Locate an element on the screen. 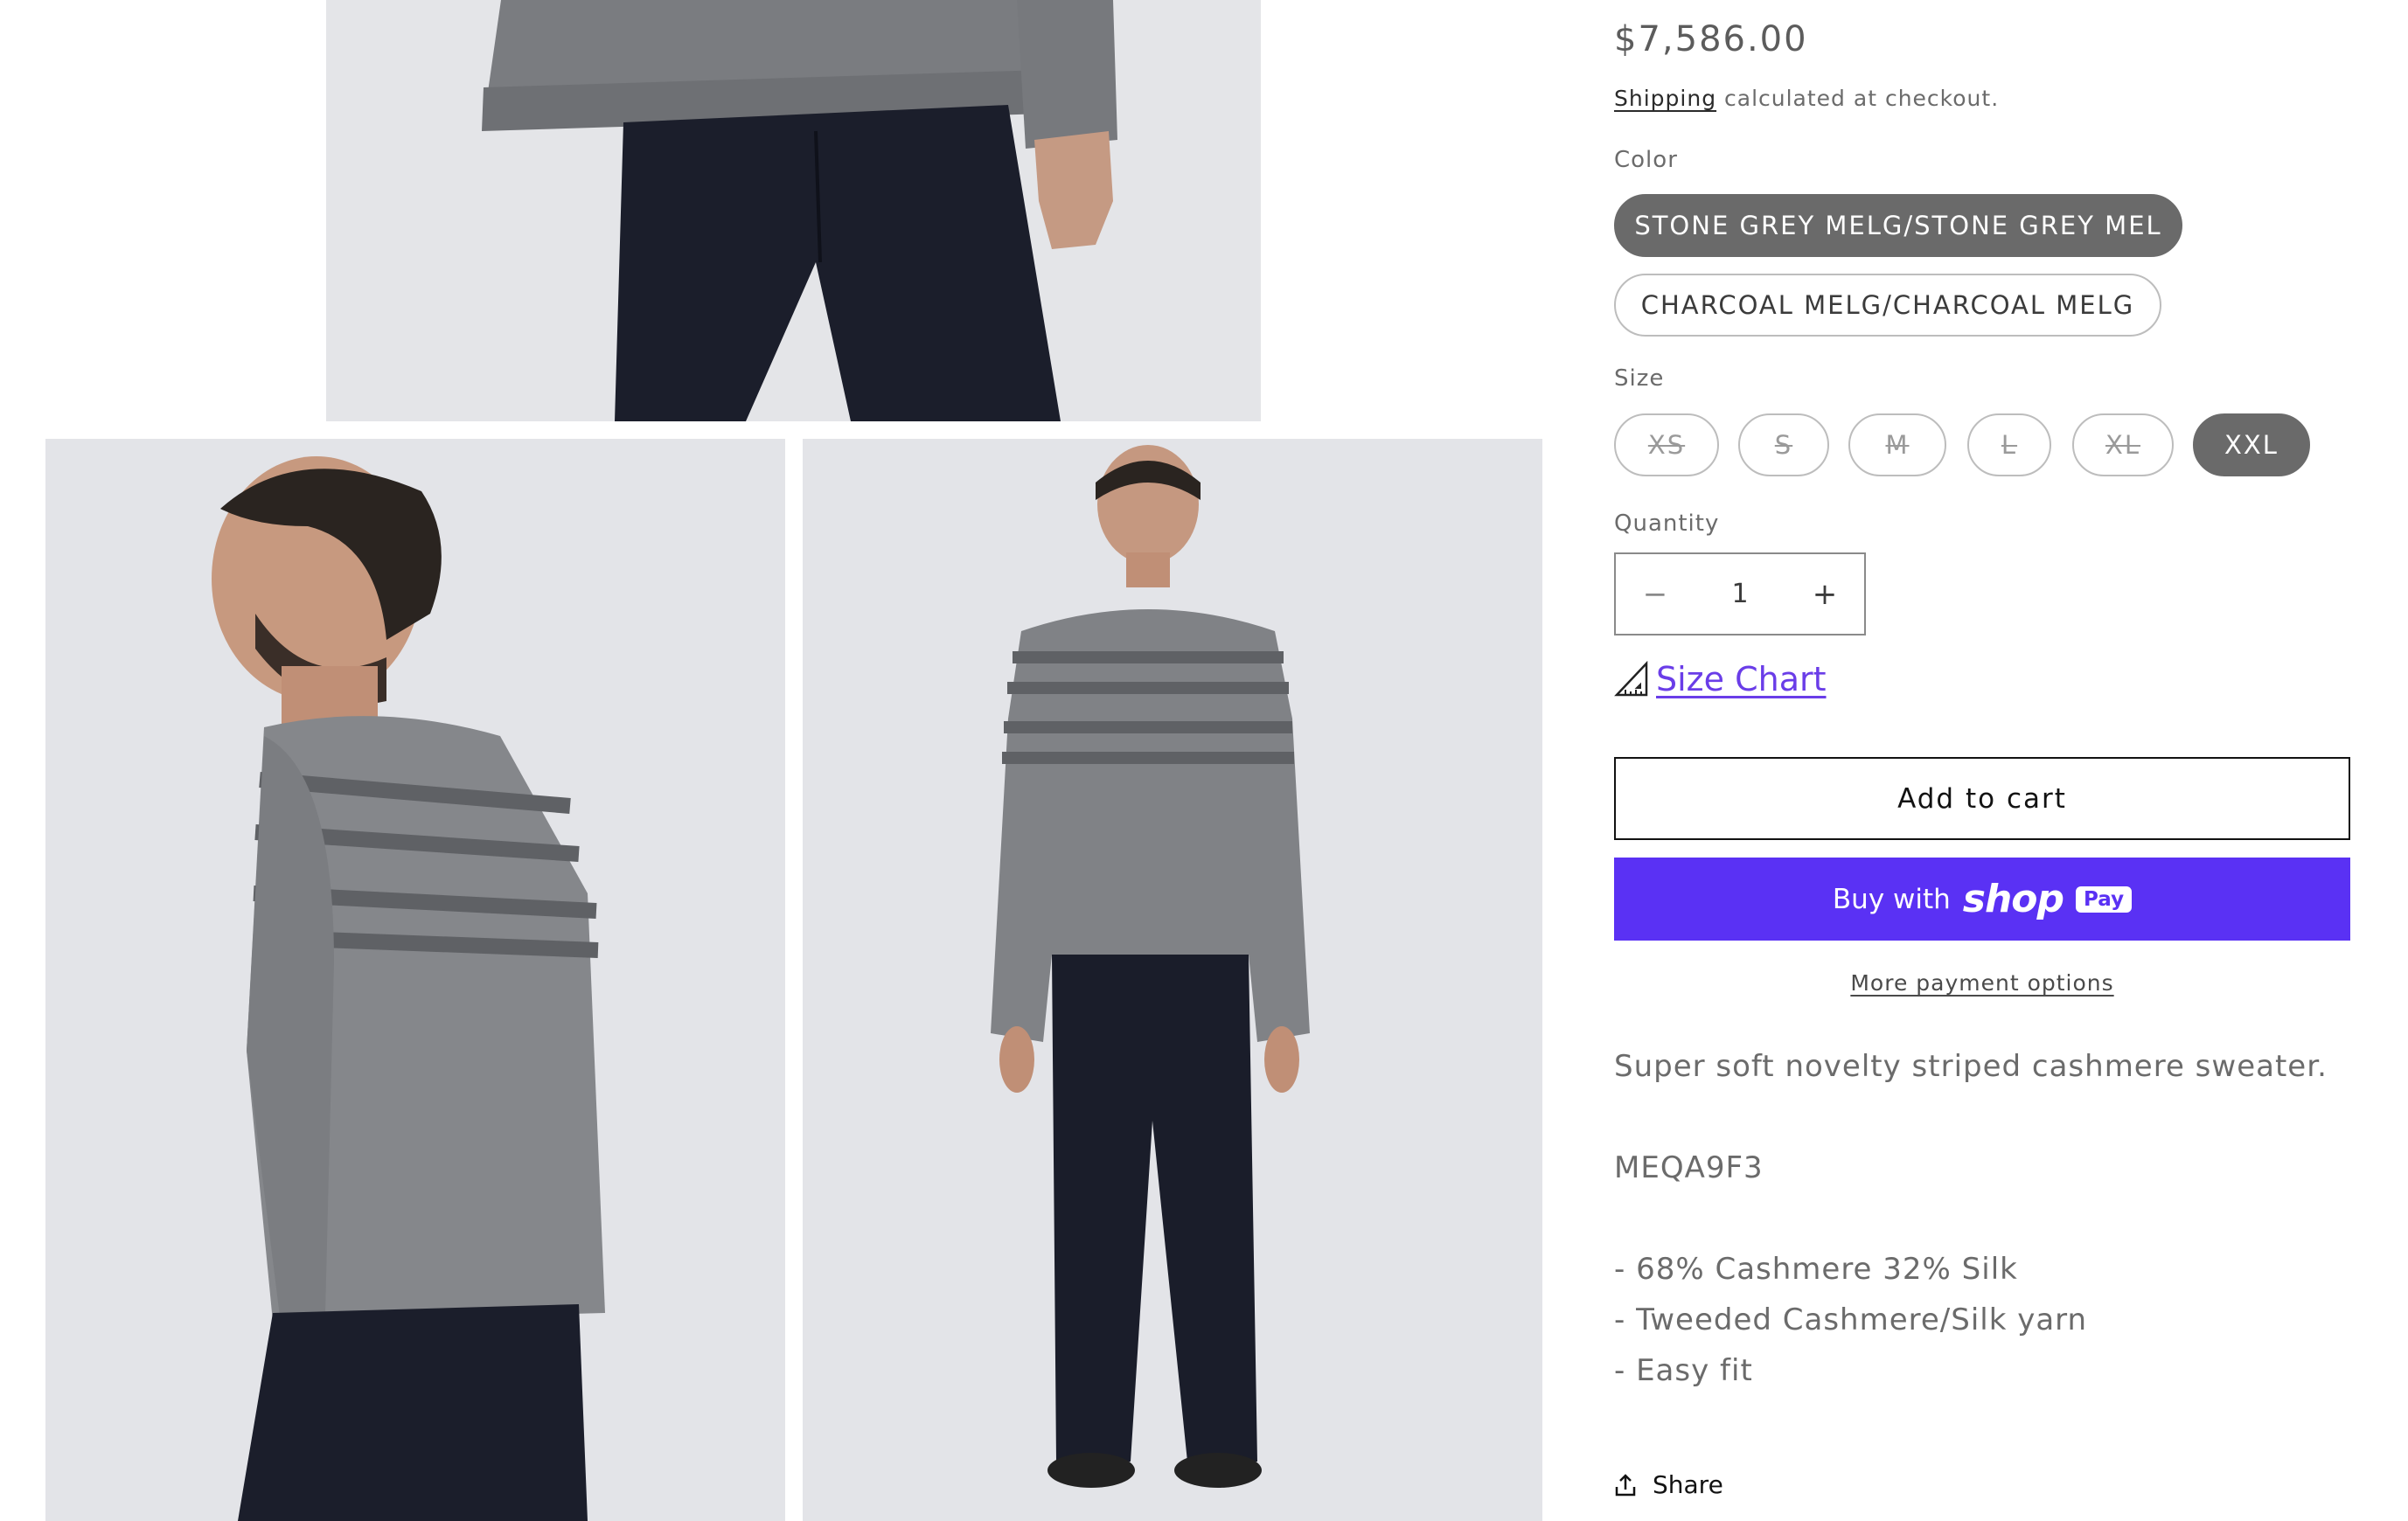 The width and height of the screenshot is (2408, 1521). size-option-xxl: XXL is located at coordinates (2251, 444).